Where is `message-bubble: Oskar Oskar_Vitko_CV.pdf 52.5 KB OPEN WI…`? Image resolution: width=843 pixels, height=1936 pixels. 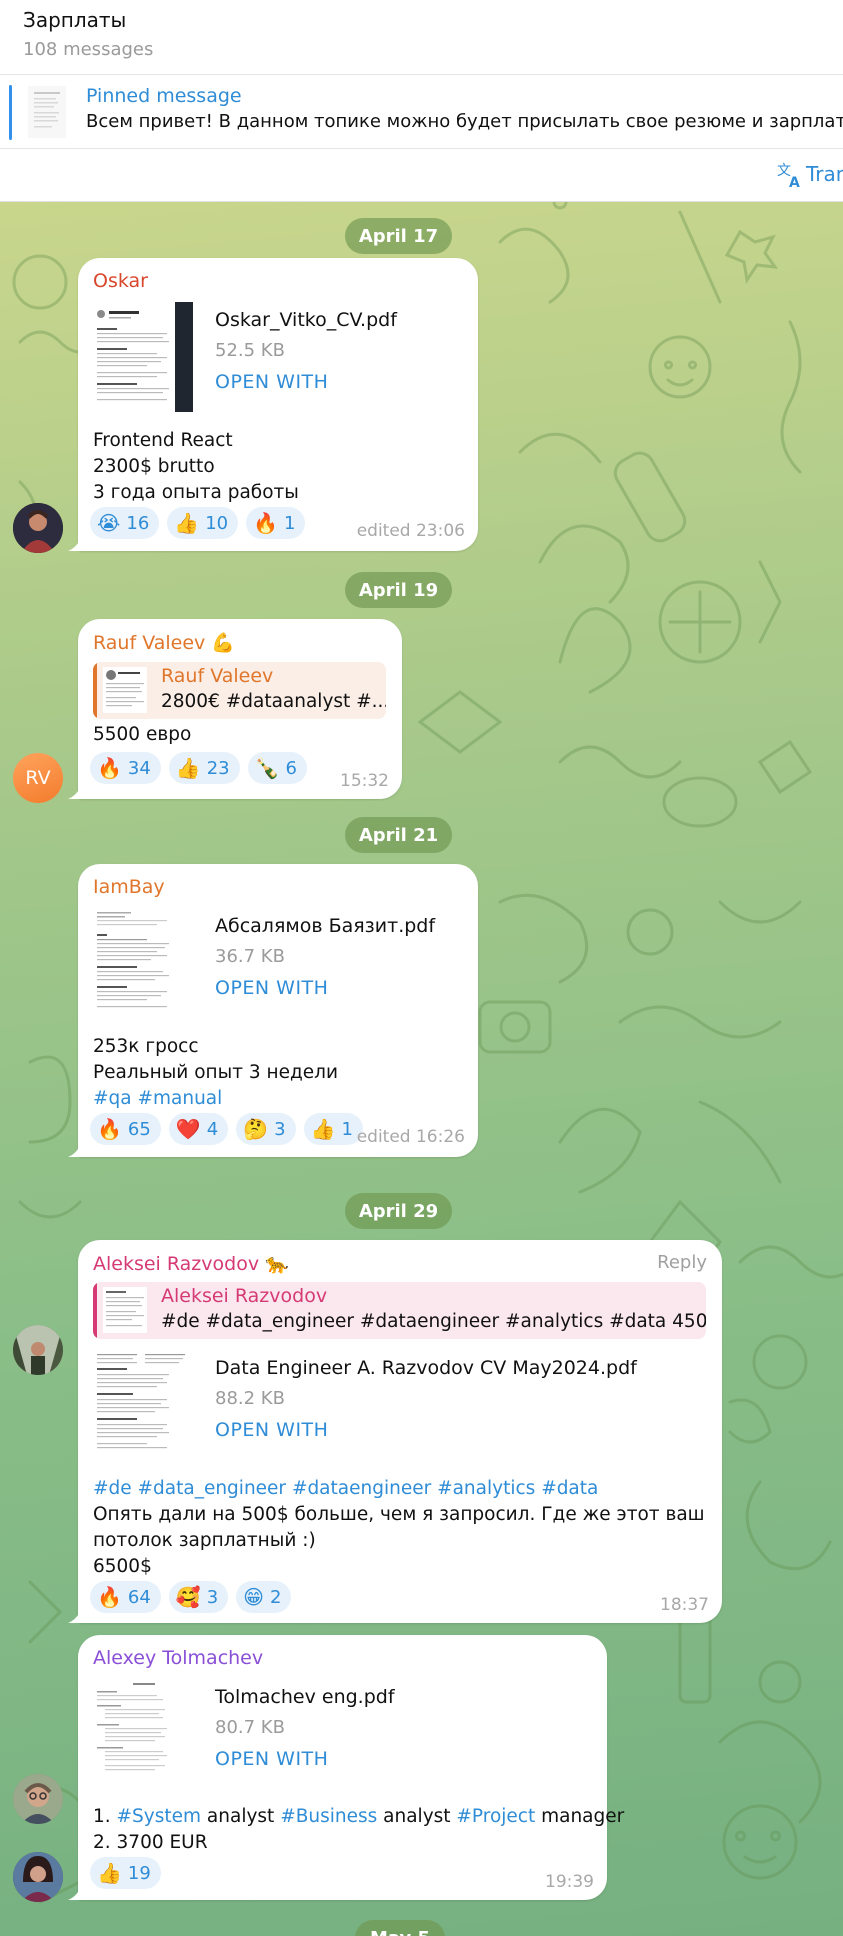
message-bubble: Oskar Oskar_Vitko_CV.pdf 52.5 KB OPEN WI… is located at coordinates (273, 404).